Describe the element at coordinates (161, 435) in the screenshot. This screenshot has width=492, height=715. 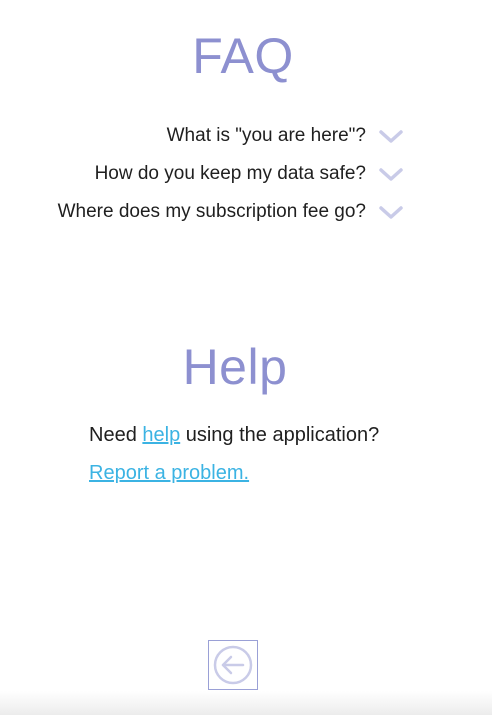
I see `help-link: help` at that location.